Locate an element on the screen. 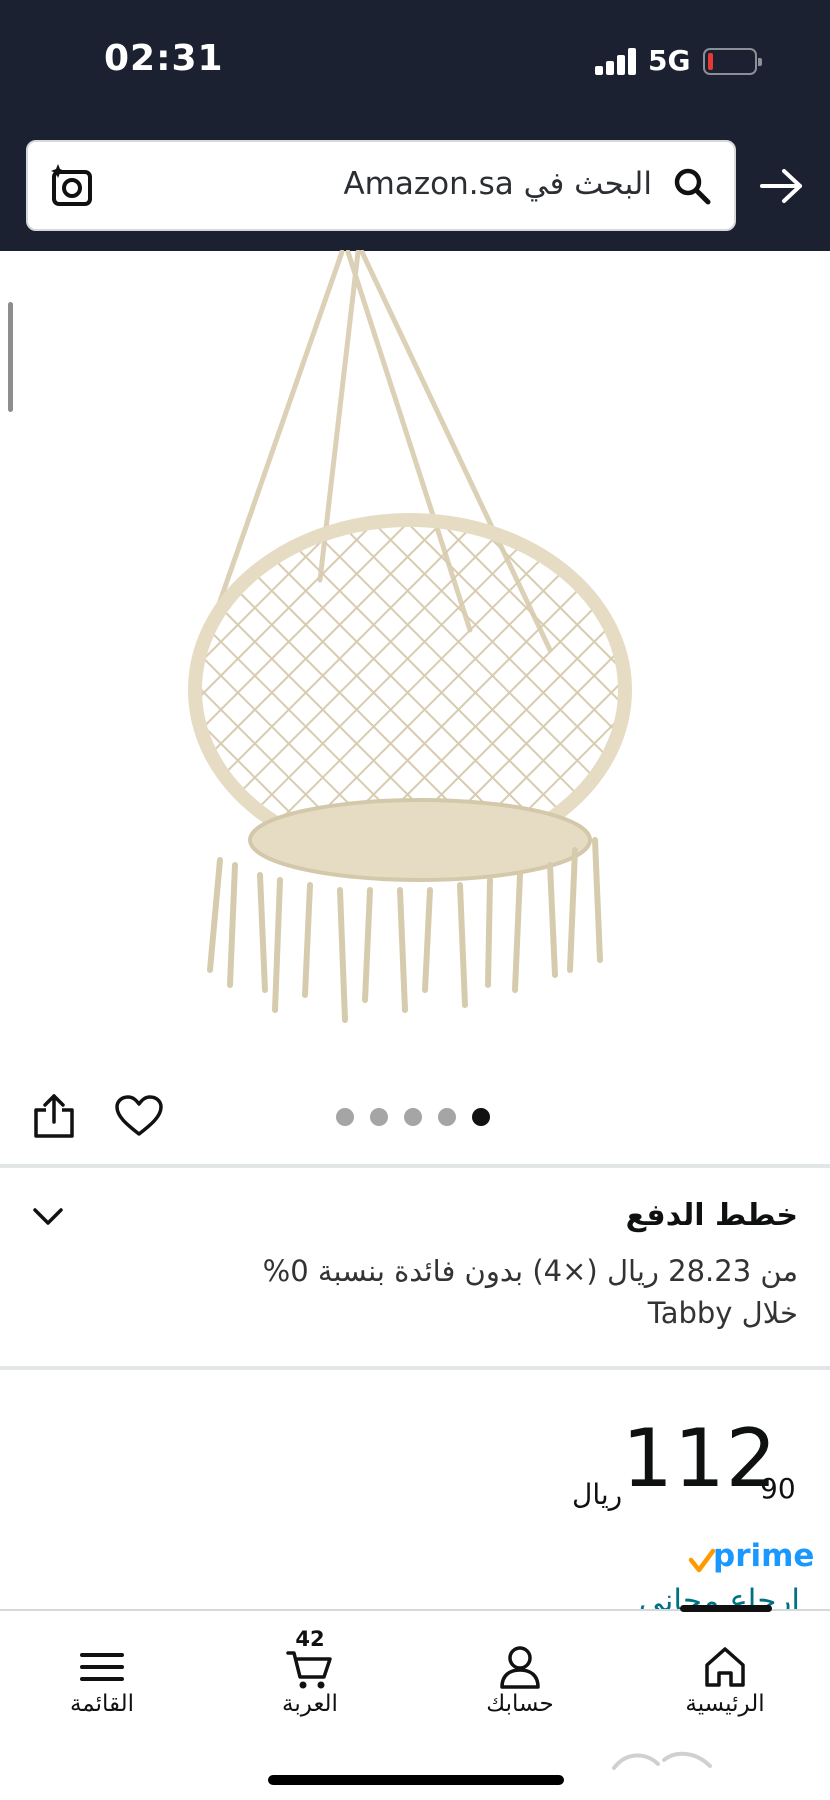 The image size is (830, 1800). network-label: 5G is located at coordinates (669, 60).